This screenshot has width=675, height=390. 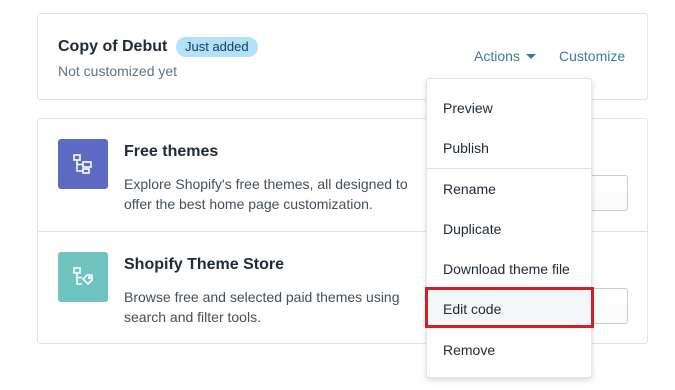 I want to click on menu-item-edit-code: Edit code, so click(x=509, y=309).